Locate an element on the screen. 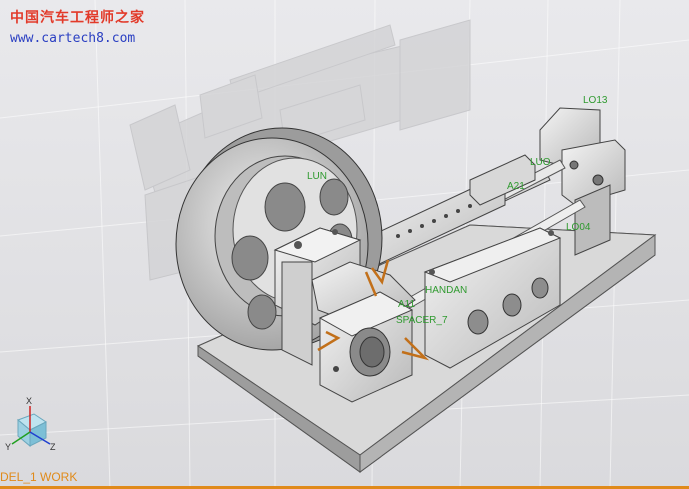 The width and height of the screenshot is (689, 489). status-bar-text: DEL_1 WORK is located at coordinates (39, 477).